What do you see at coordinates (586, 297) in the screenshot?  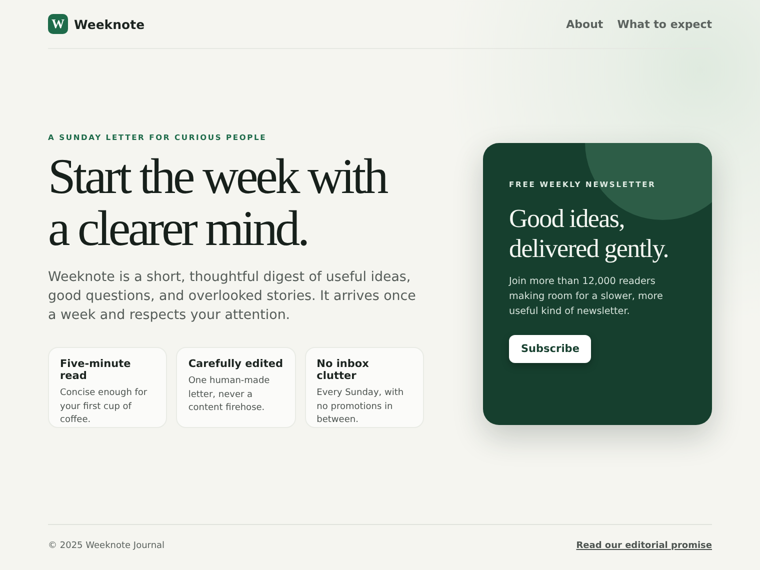 I see `card-text: Join more than 12,000 readers making room for a slower, more useful kind of newsletter.` at bounding box center [586, 297].